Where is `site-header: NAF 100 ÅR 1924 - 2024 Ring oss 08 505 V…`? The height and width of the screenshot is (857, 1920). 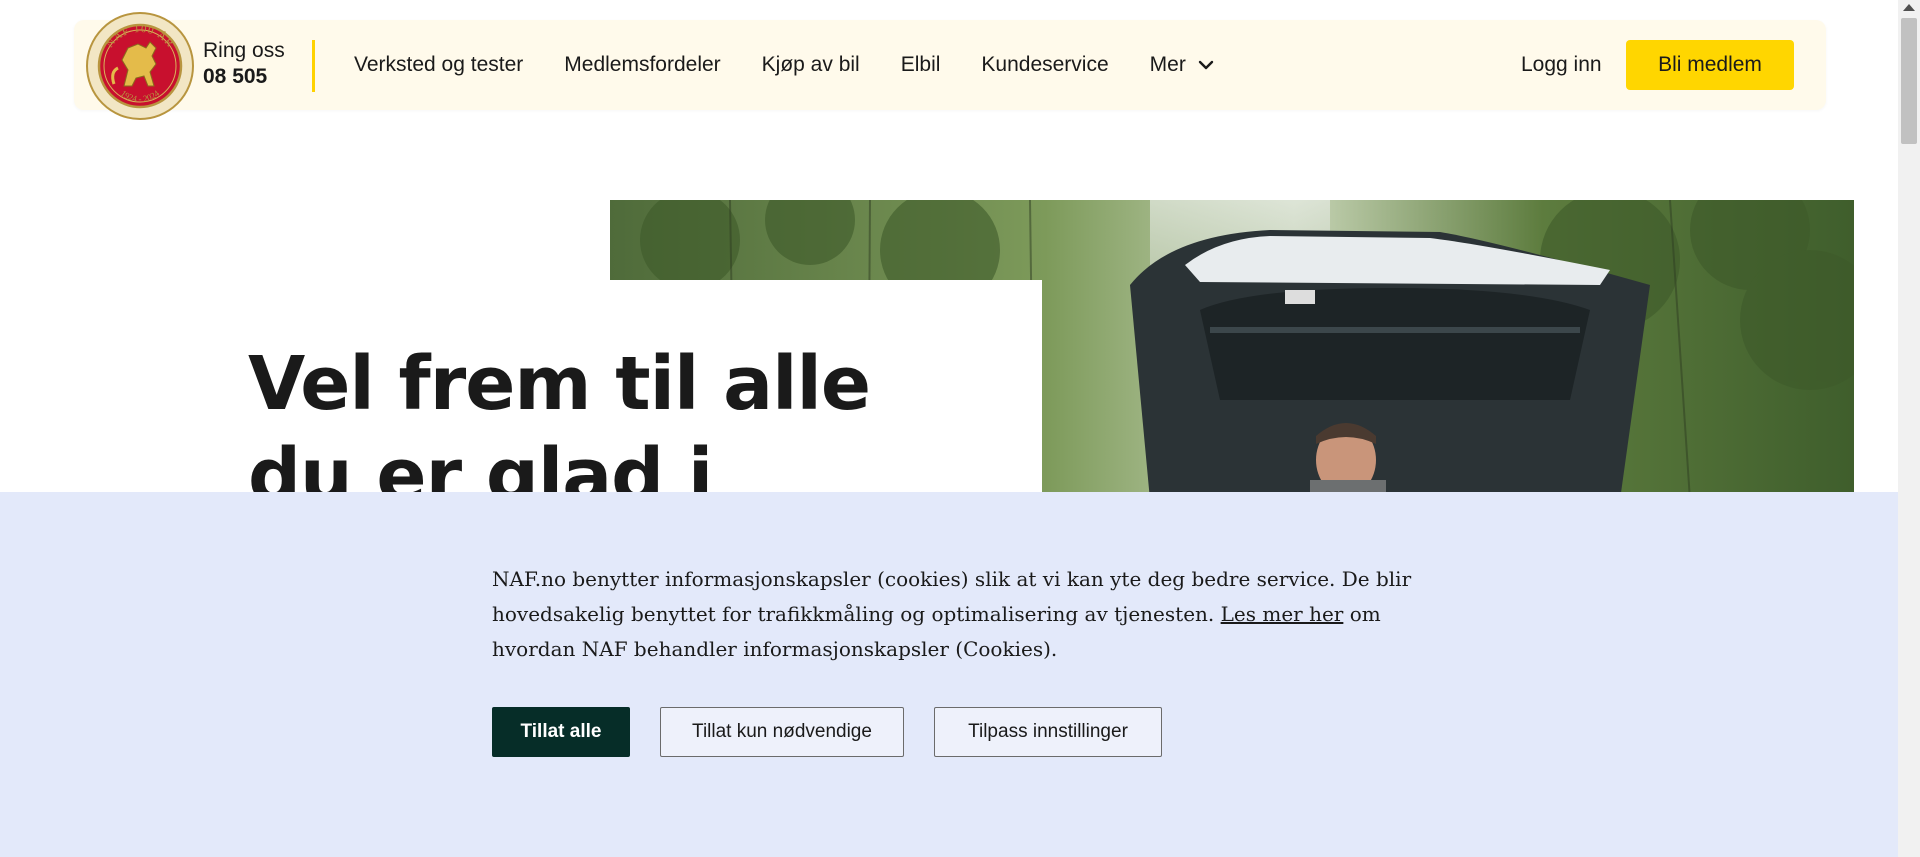
site-header: NAF 100 ÅR 1924 - 2024 Ring oss 08 505 V… is located at coordinates (950, 66).